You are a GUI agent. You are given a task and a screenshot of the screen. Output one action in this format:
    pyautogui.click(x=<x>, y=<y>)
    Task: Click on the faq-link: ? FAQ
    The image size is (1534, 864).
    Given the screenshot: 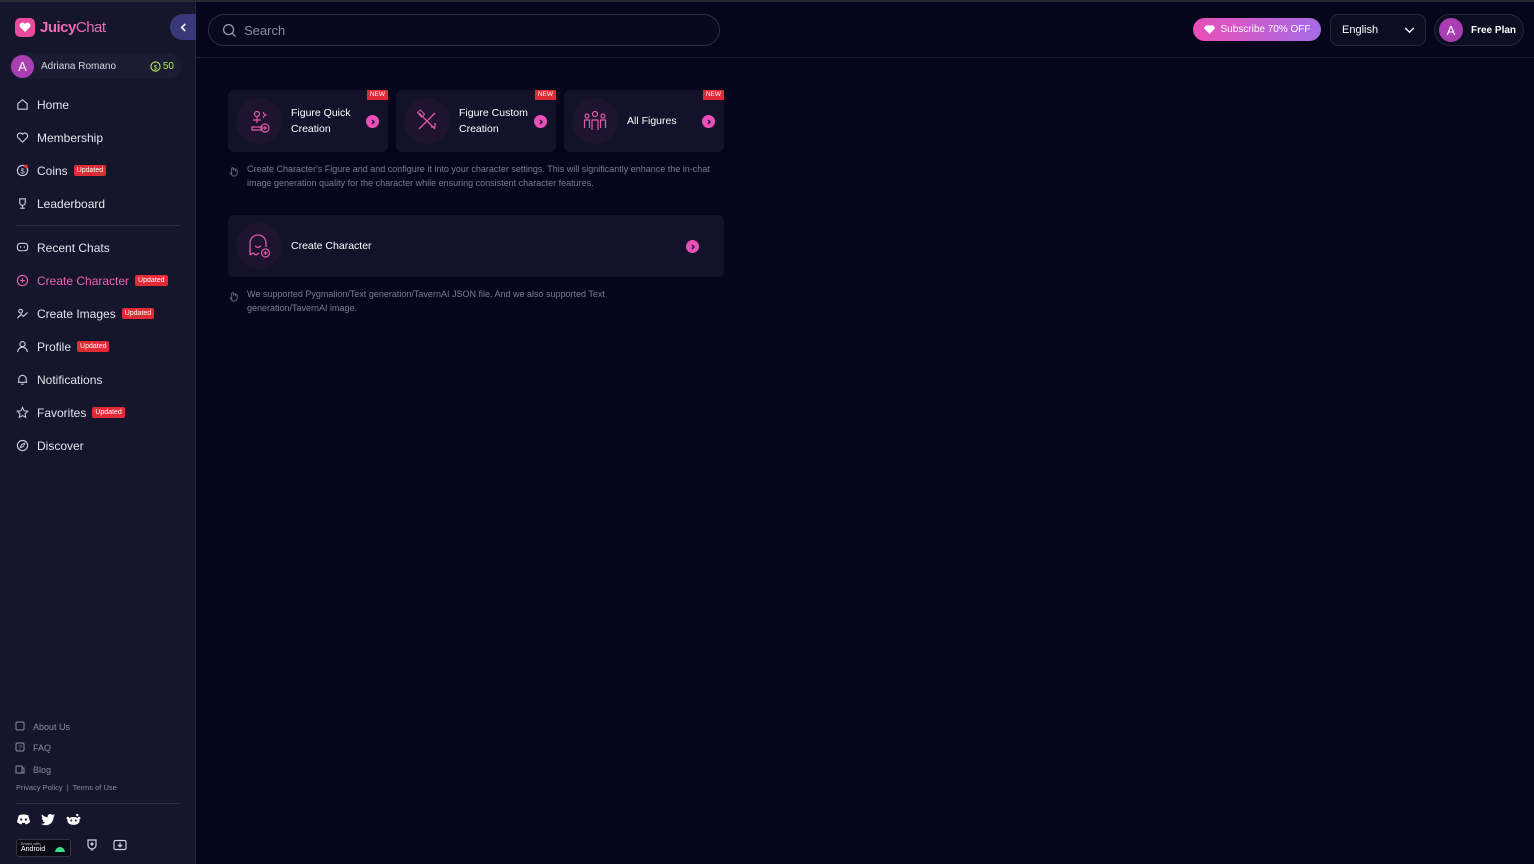 What is the action you would take?
    pyautogui.click(x=42, y=749)
    